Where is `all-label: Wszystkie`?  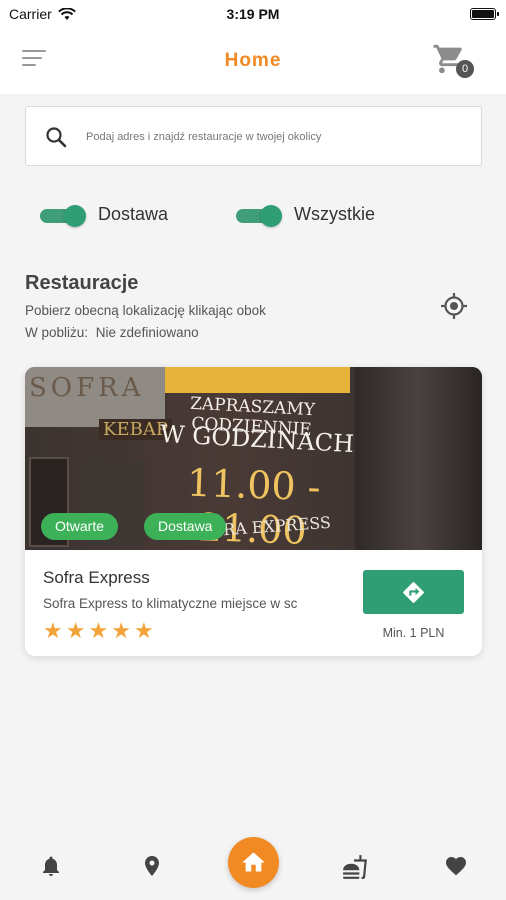 all-label: Wszystkie is located at coordinates (334, 213).